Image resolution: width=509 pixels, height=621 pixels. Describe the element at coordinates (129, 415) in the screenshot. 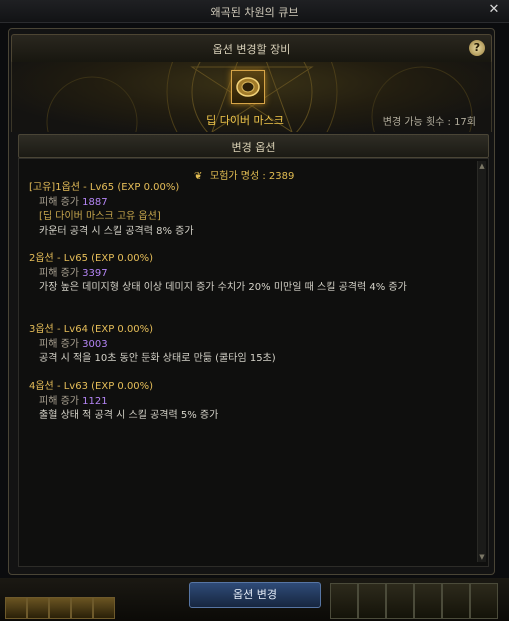

I see `option-desc: 출혈 상태 적 공격 시 스킬 공격력 5% 증가` at that location.